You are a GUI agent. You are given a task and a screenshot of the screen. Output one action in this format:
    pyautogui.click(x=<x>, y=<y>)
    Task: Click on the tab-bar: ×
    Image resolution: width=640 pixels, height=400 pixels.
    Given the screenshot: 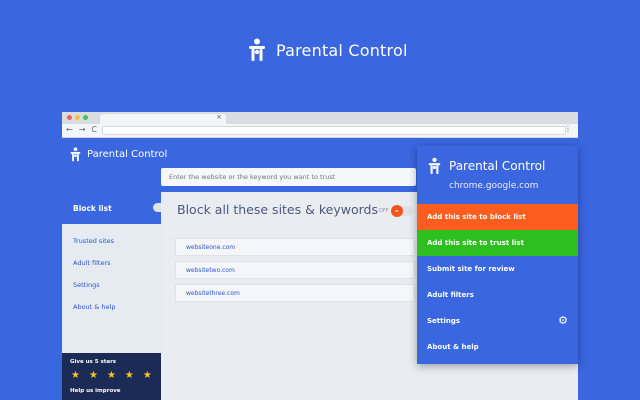 What is the action you would take?
    pyautogui.click(x=320, y=118)
    